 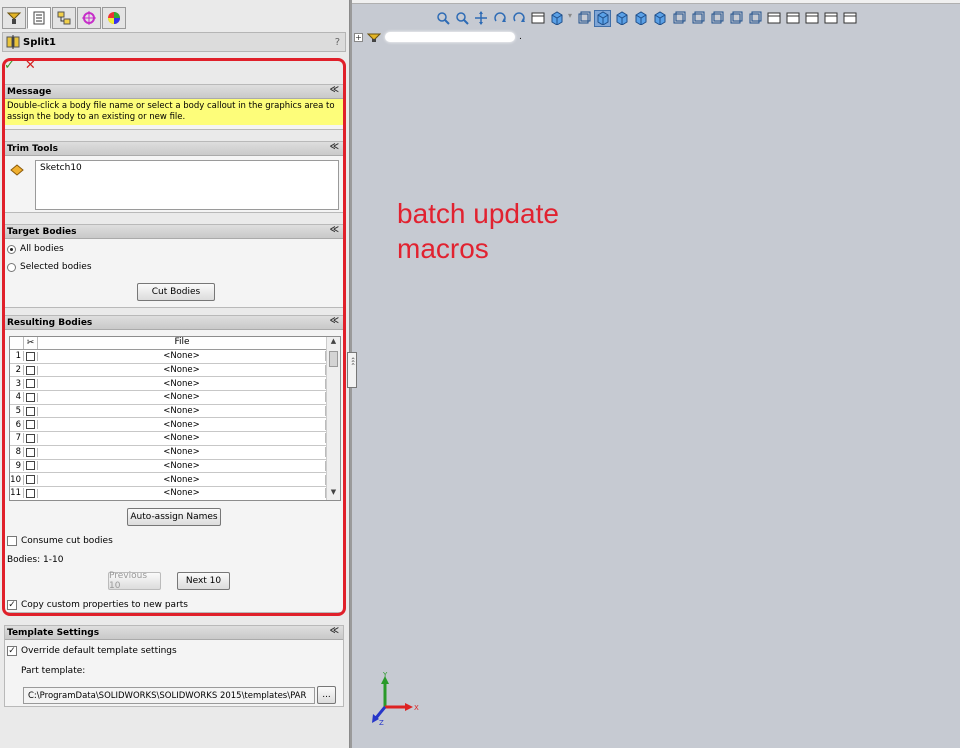 I want to click on panel-collapse-handle: ‹‹‹, so click(x=352, y=370).